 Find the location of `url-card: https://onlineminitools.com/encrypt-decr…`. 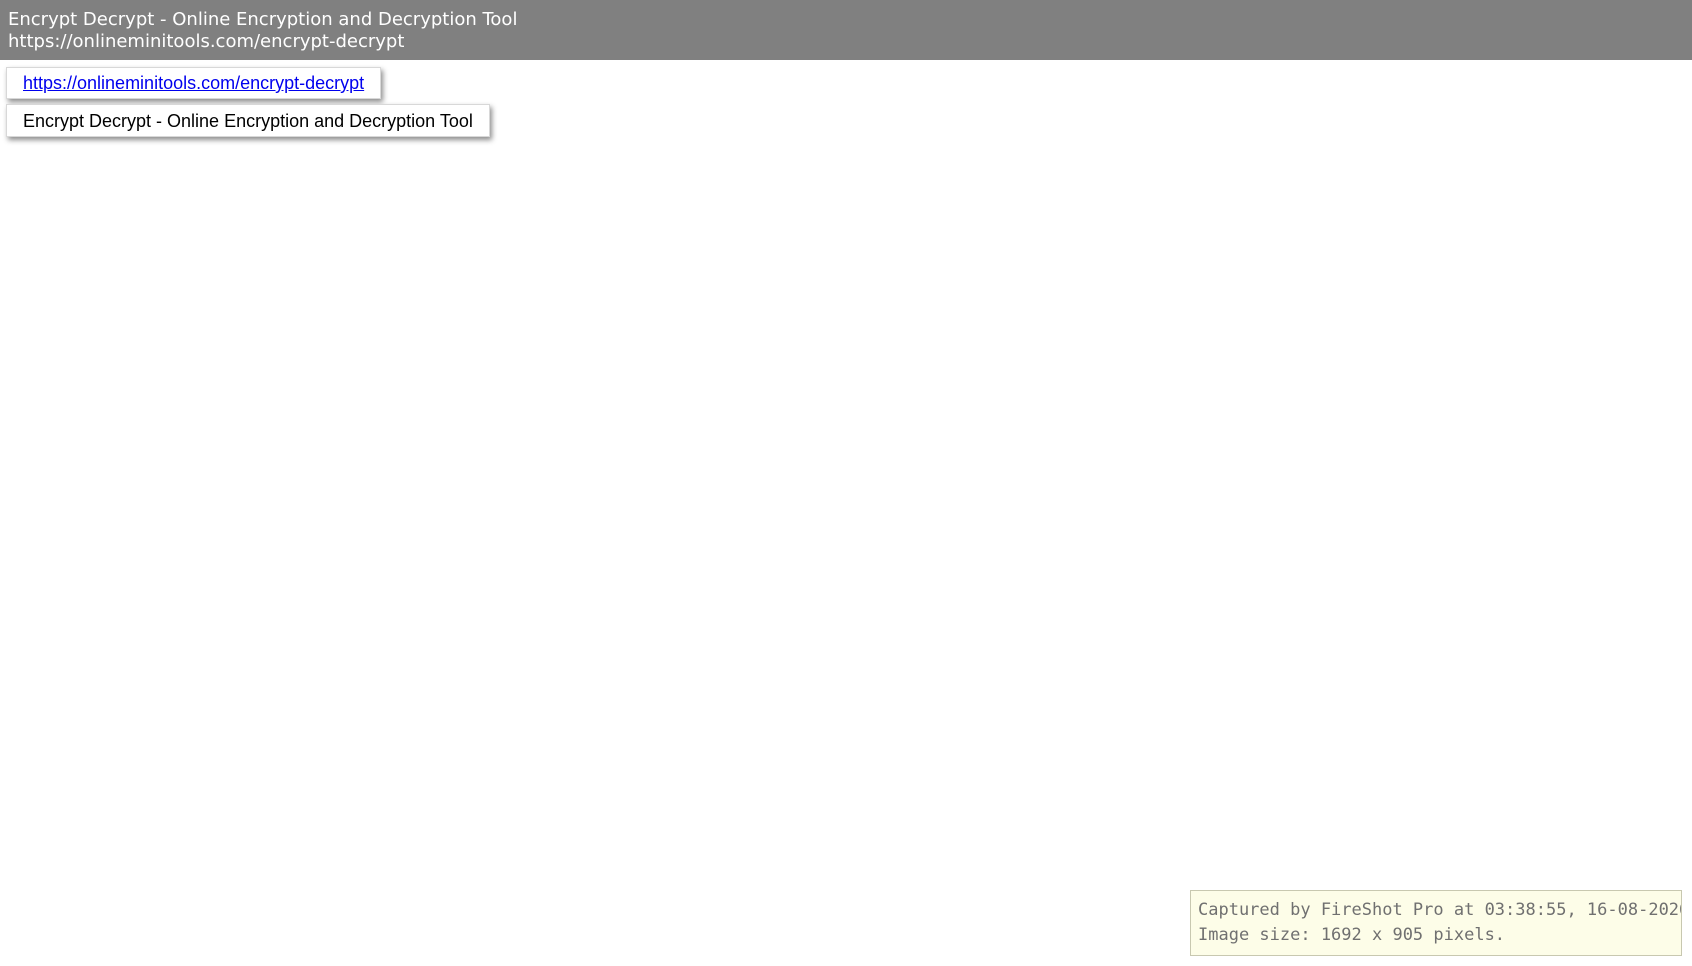

url-card: https://onlineminitools.com/encrypt-decr… is located at coordinates (194, 83).